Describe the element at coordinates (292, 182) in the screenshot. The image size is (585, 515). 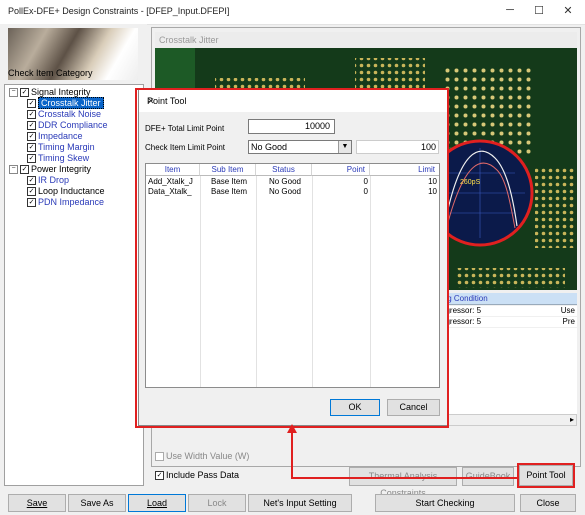
I see `table-row: Add_Xtalk_J Base Item No Good 0 10` at that location.